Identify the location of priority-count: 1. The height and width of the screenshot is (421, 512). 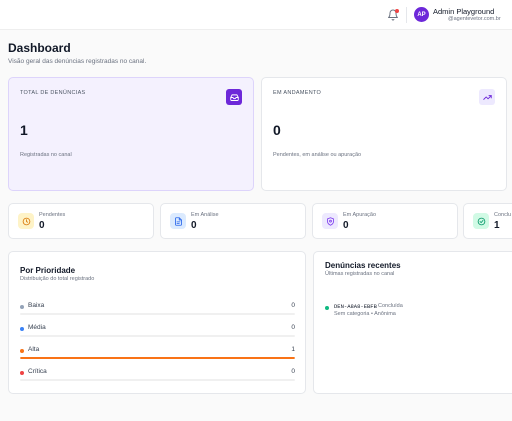
(293, 349).